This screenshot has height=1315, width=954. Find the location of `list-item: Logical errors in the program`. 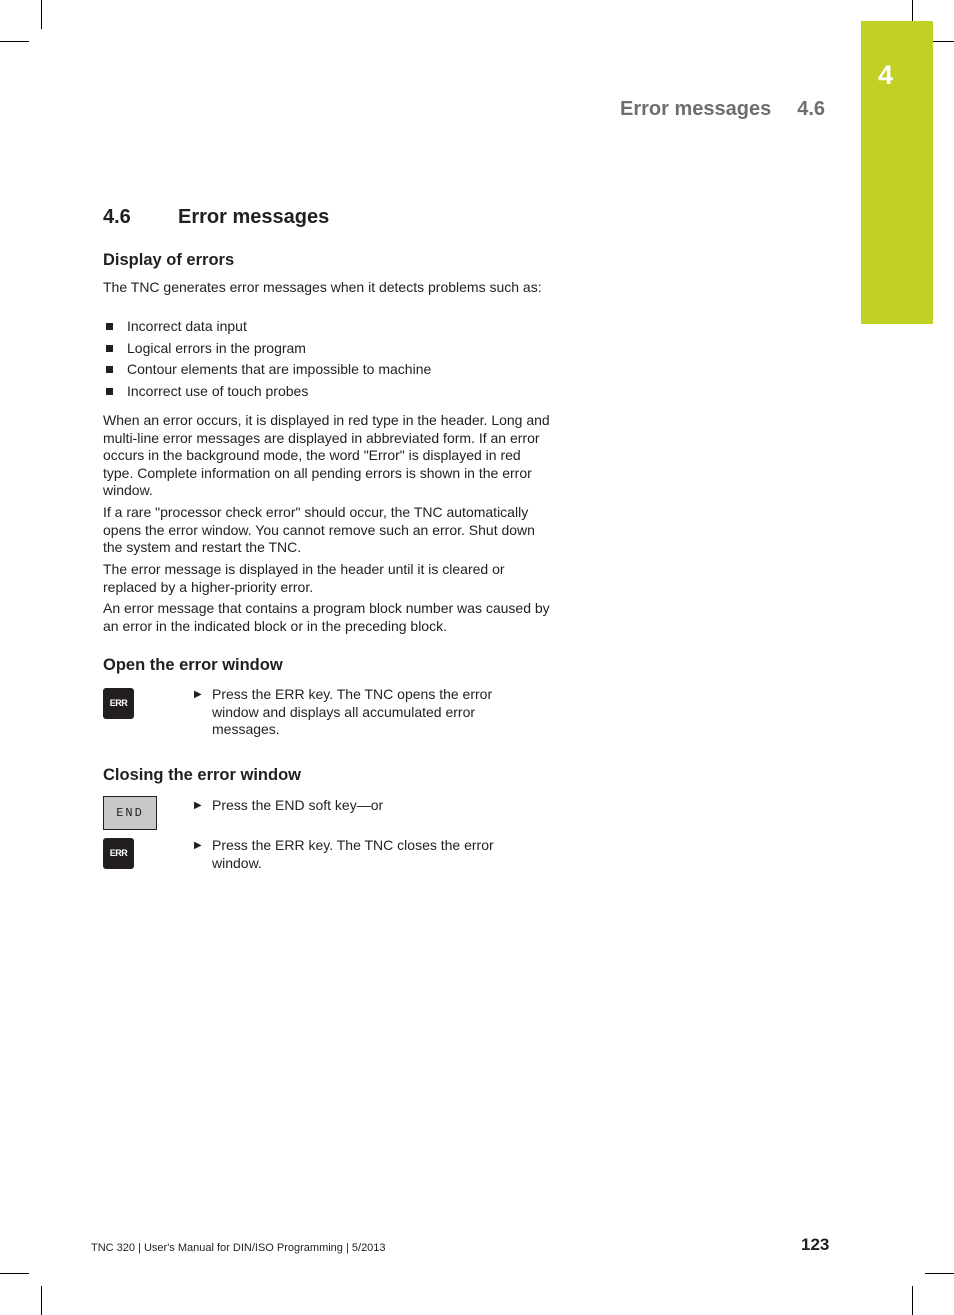

list-item: Logical errors in the program is located at coordinates (204, 348).